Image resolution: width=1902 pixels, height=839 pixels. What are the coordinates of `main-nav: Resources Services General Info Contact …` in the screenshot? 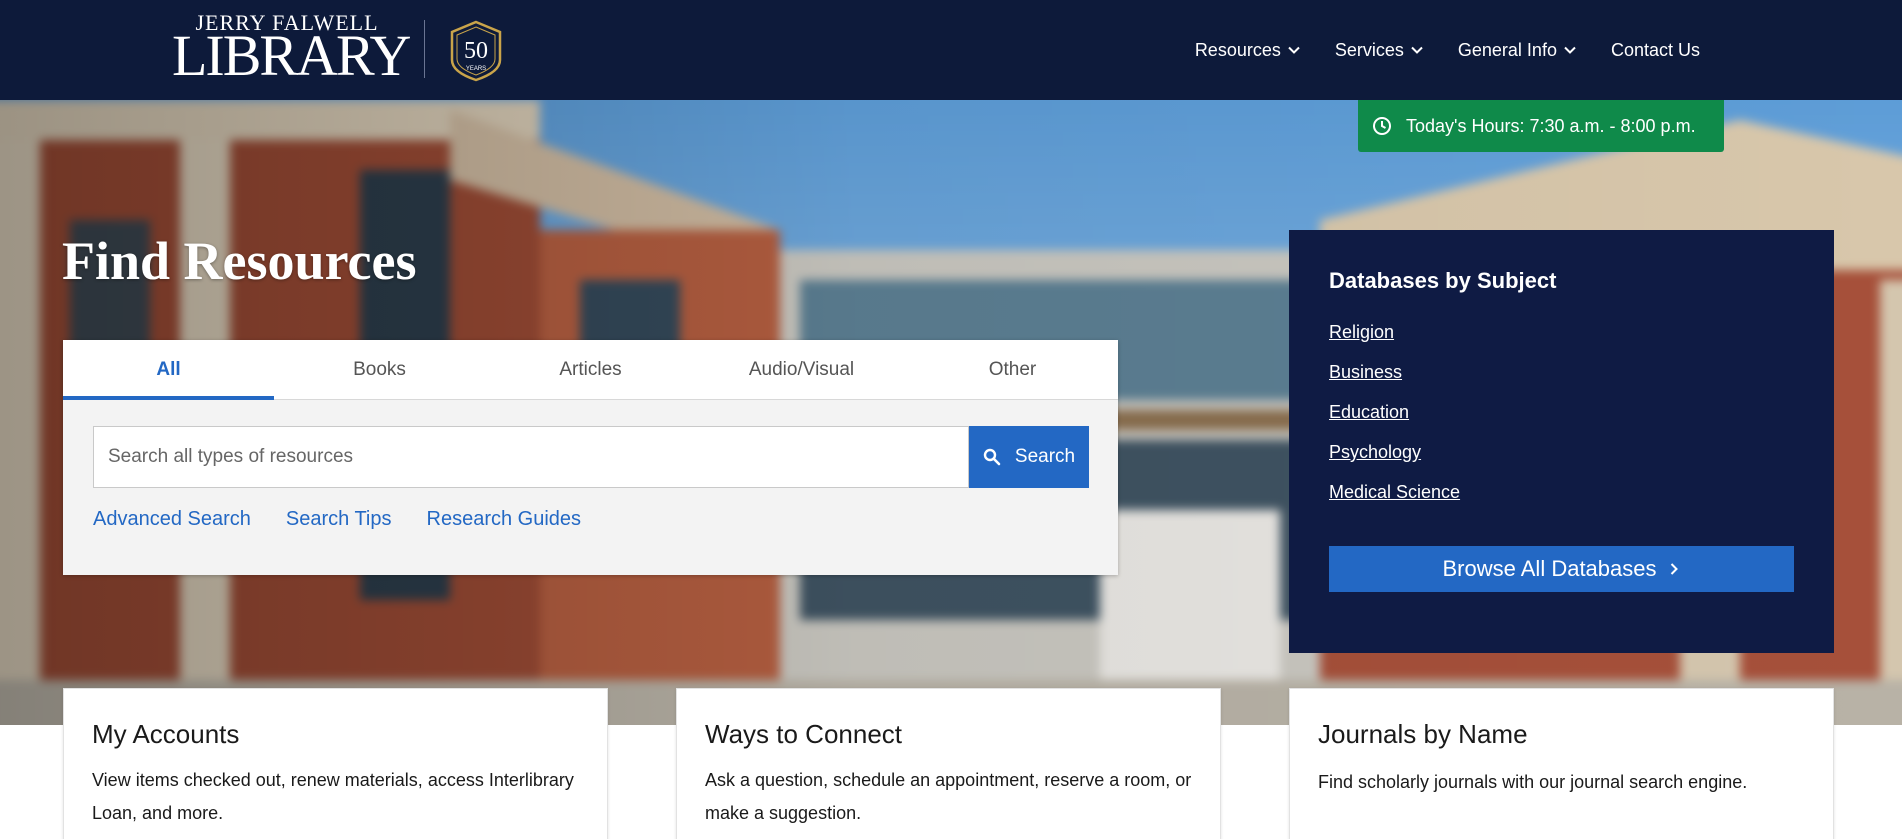 It's located at (1447, 50).